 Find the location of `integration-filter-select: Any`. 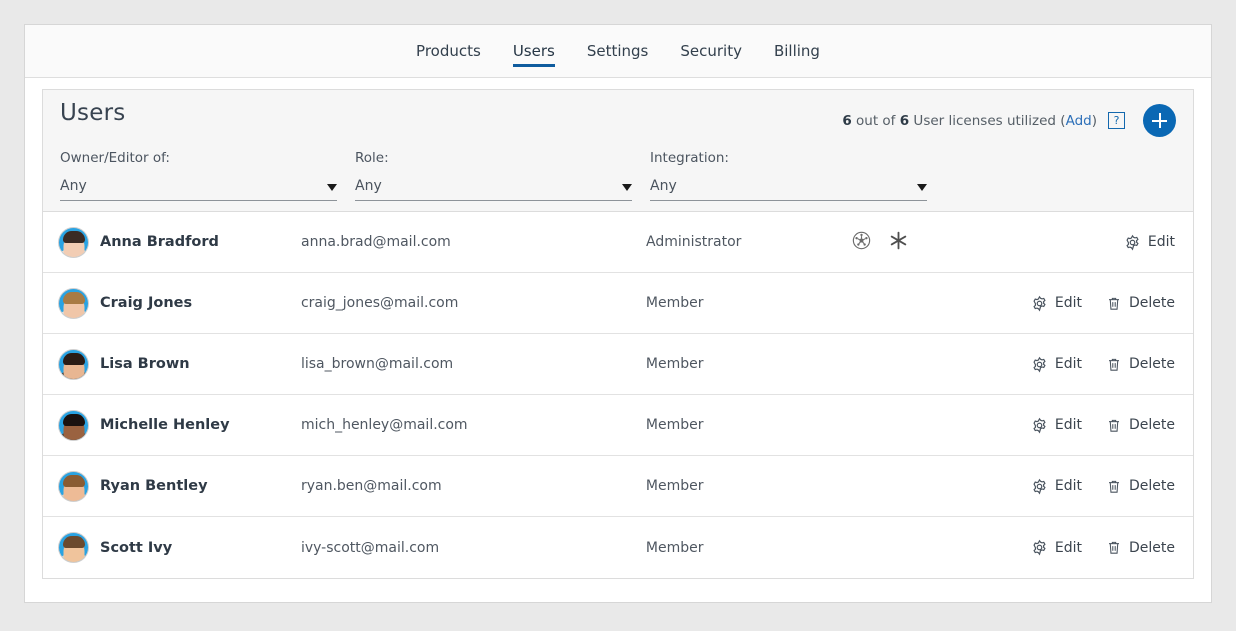

integration-filter-select: Any is located at coordinates (788, 189).